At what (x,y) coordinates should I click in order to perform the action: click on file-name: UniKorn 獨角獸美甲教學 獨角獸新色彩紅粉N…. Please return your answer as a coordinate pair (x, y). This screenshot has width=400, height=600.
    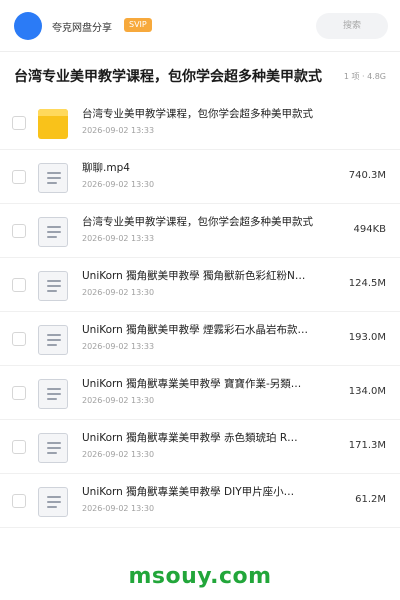
    Looking at the image, I should click on (194, 276).